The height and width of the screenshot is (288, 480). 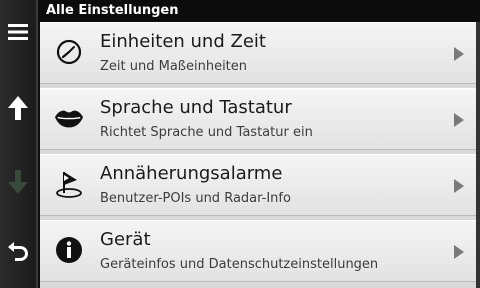 What do you see at coordinates (478, 155) in the screenshot?
I see `scrollbar` at bounding box center [478, 155].